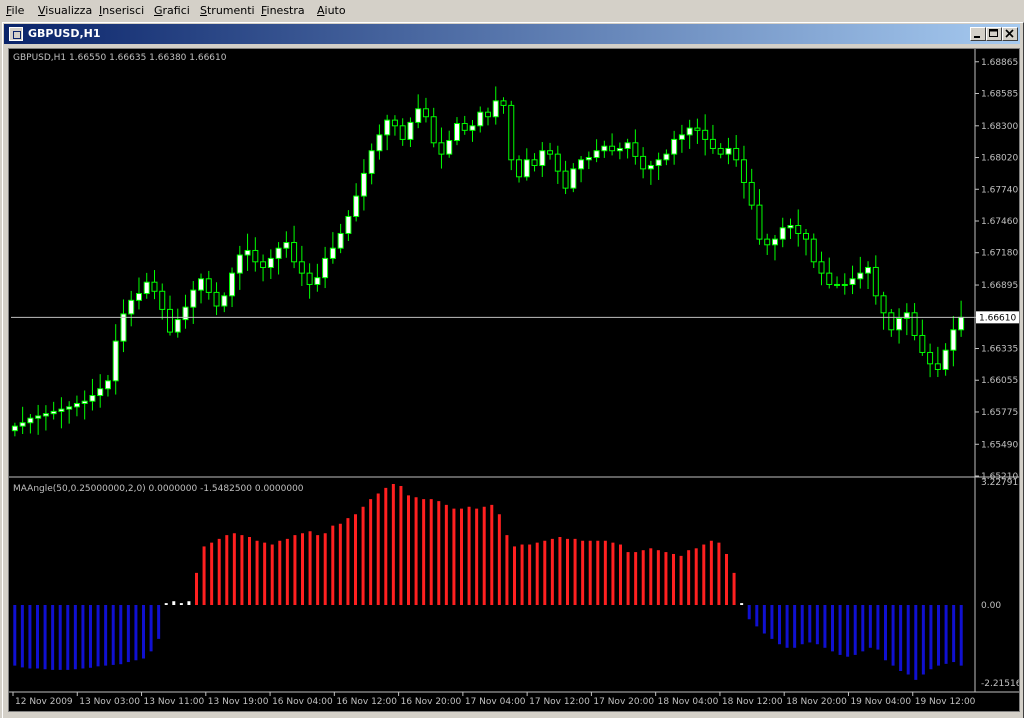 The height and width of the screenshot is (718, 1024). What do you see at coordinates (999, 63) in the screenshot?
I see `price-tick-label: 1.68865` at bounding box center [999, 63].